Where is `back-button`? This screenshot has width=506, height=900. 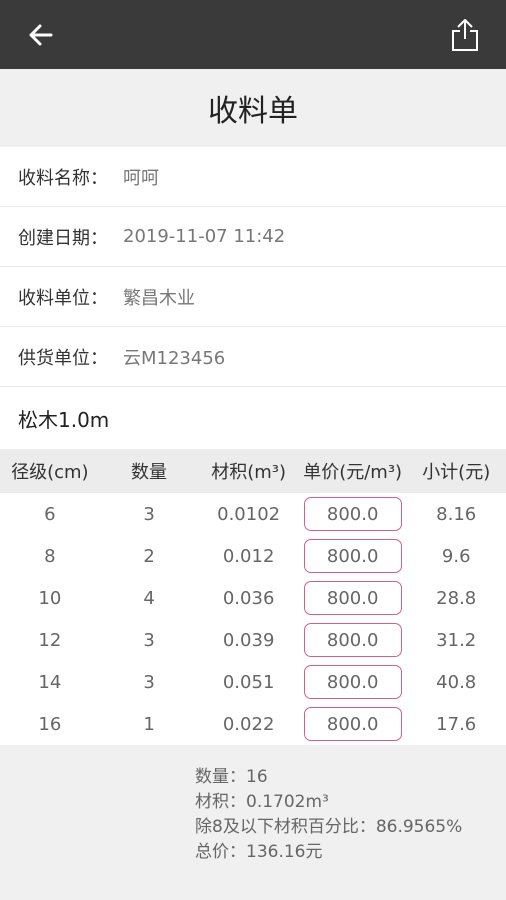 back-button is located at coordinates (41, 35).